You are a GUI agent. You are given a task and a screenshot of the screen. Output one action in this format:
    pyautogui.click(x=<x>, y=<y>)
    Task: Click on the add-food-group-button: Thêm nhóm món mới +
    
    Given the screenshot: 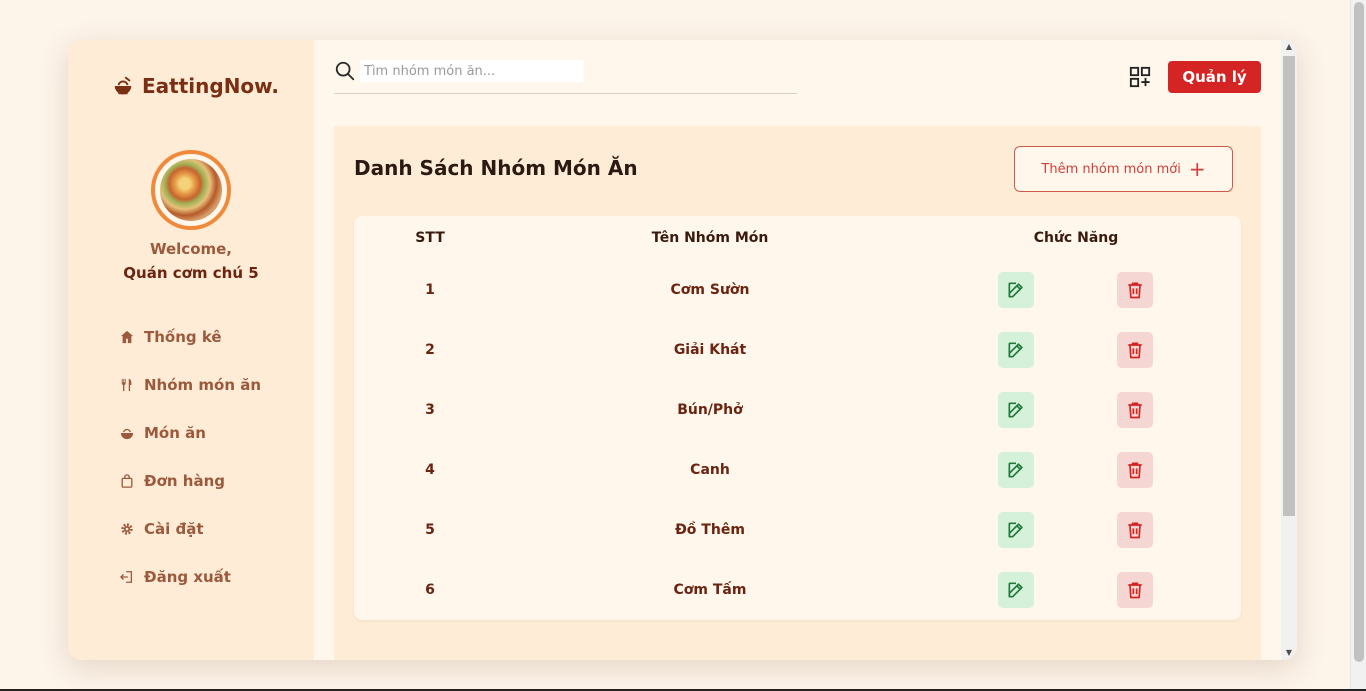 What is the action you would take?
    pyautogui.click(x=1123, y=169)
    